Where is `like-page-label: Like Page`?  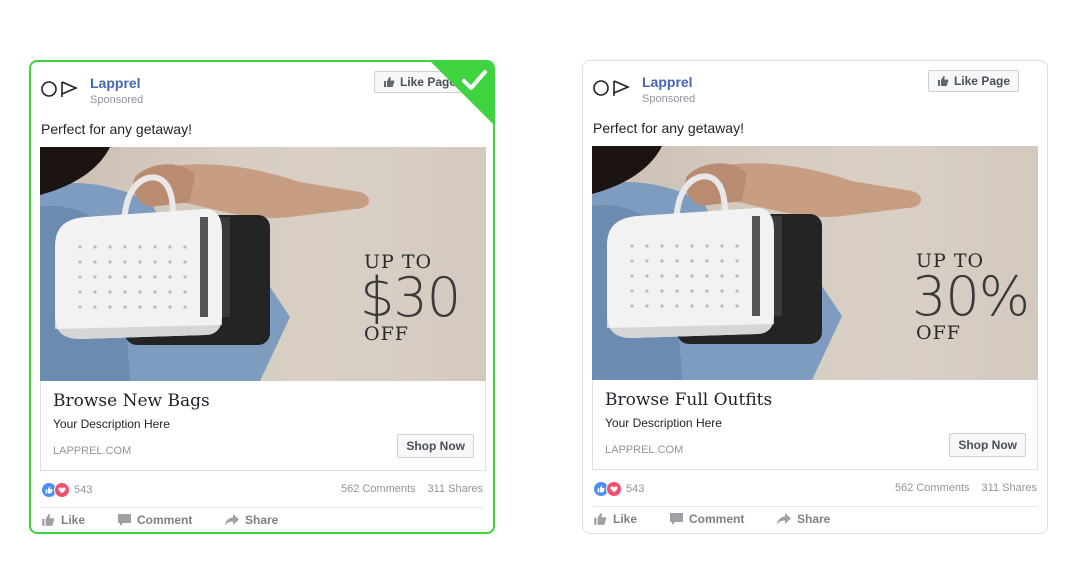 like-page-label: Like Page is located at coordinates (981, 81).